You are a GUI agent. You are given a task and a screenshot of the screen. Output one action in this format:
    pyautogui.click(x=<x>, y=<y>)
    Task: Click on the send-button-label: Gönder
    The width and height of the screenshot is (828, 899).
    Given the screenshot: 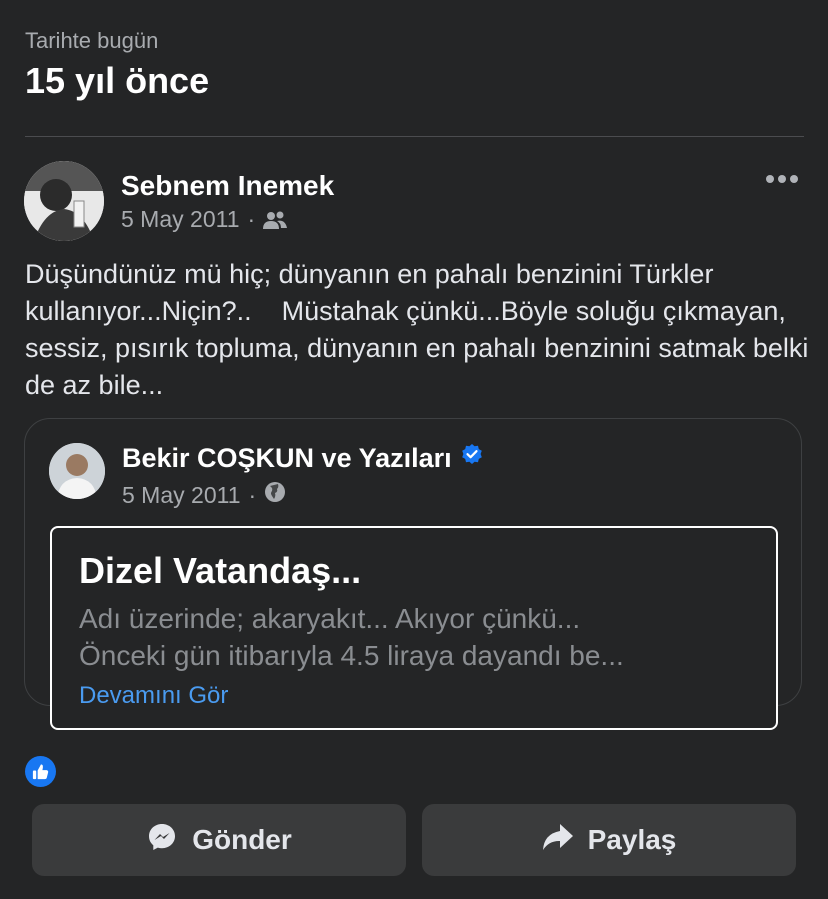 What is the action you would take?
    pyautogui.click(x=242, y=839)
    